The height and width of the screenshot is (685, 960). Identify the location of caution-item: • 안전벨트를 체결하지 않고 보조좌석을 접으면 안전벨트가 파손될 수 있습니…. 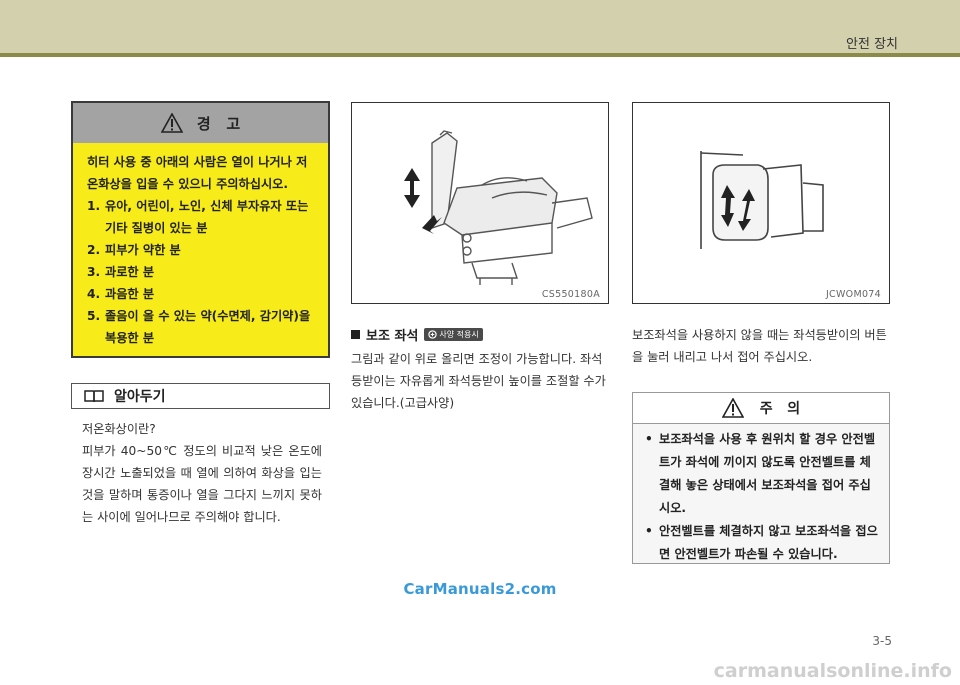
(761, 542).